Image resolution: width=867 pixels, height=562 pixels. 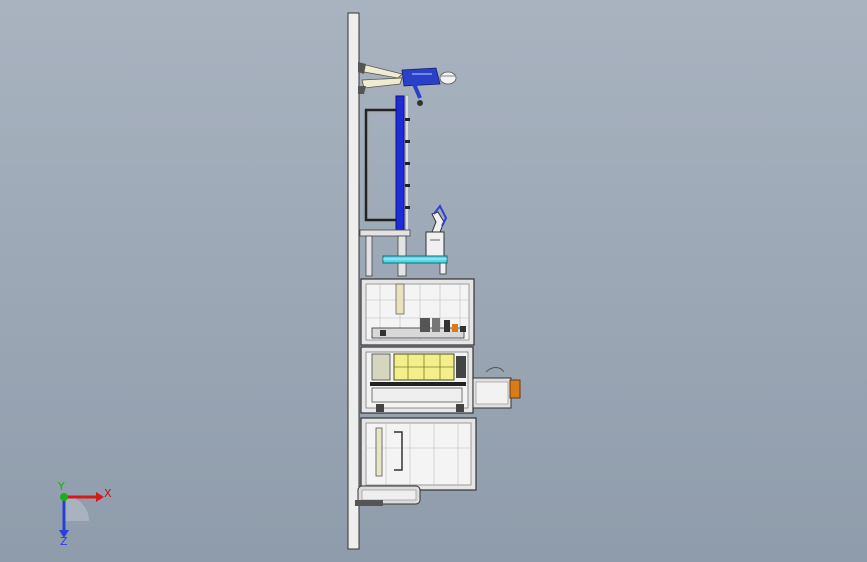 What do you see at coordinates (417, 312) in the screenshot?
I see `upper-cabinet` at bounding box center [417, 312].